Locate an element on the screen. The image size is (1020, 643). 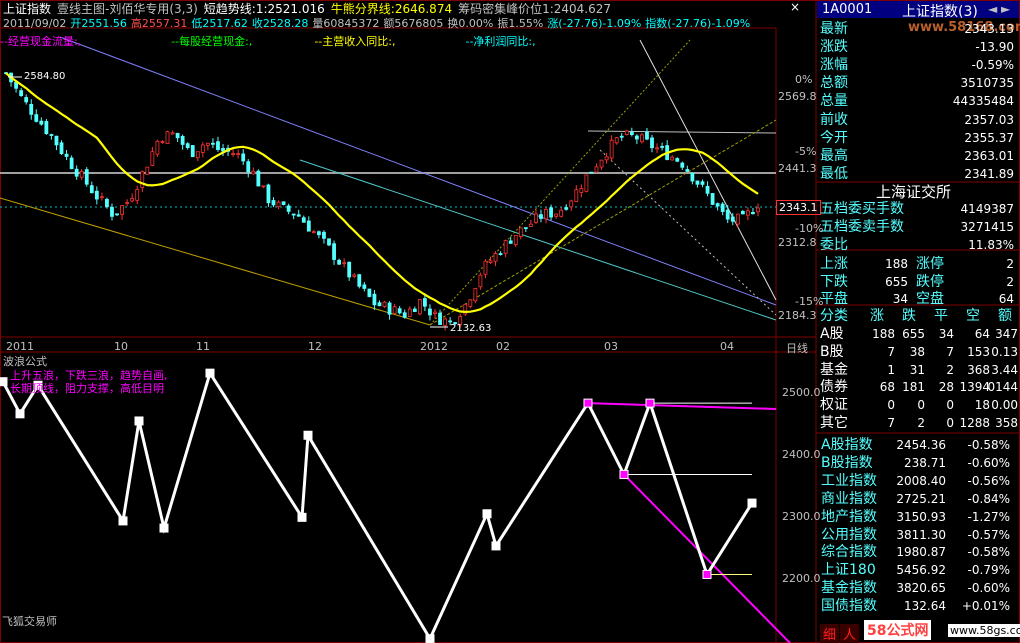
table-cell: 1288 is located at coordinates (974, 423).